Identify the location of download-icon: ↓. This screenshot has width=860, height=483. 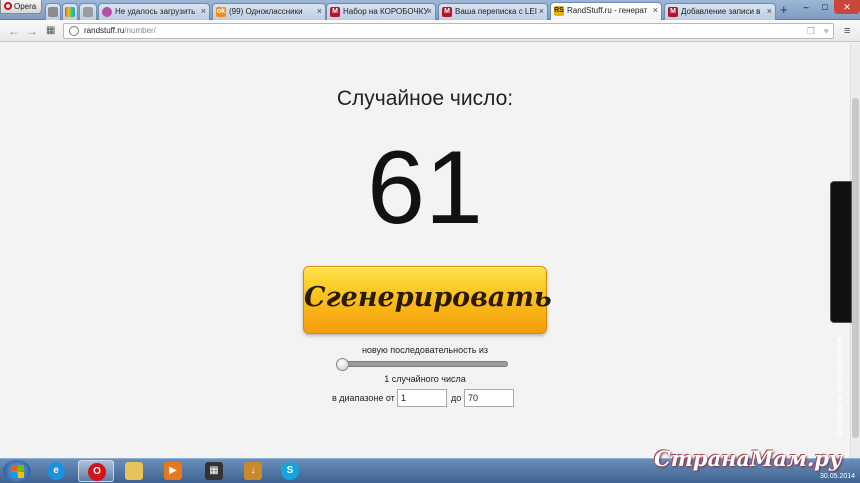
(253, 471).